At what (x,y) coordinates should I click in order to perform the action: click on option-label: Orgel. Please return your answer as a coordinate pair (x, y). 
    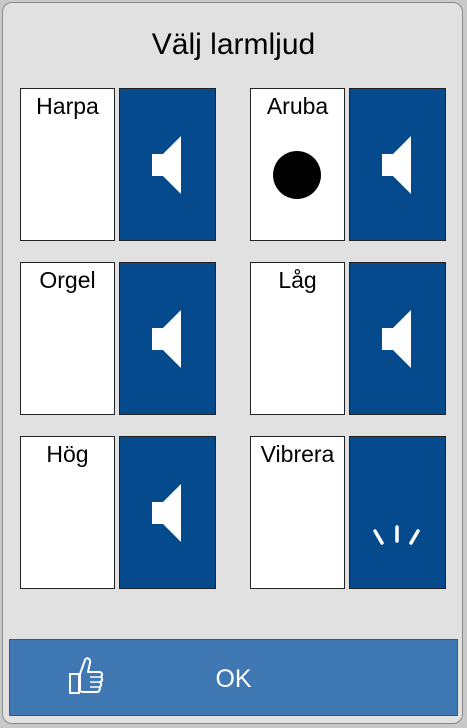
    Looking at the image, I should click on (67, 280).